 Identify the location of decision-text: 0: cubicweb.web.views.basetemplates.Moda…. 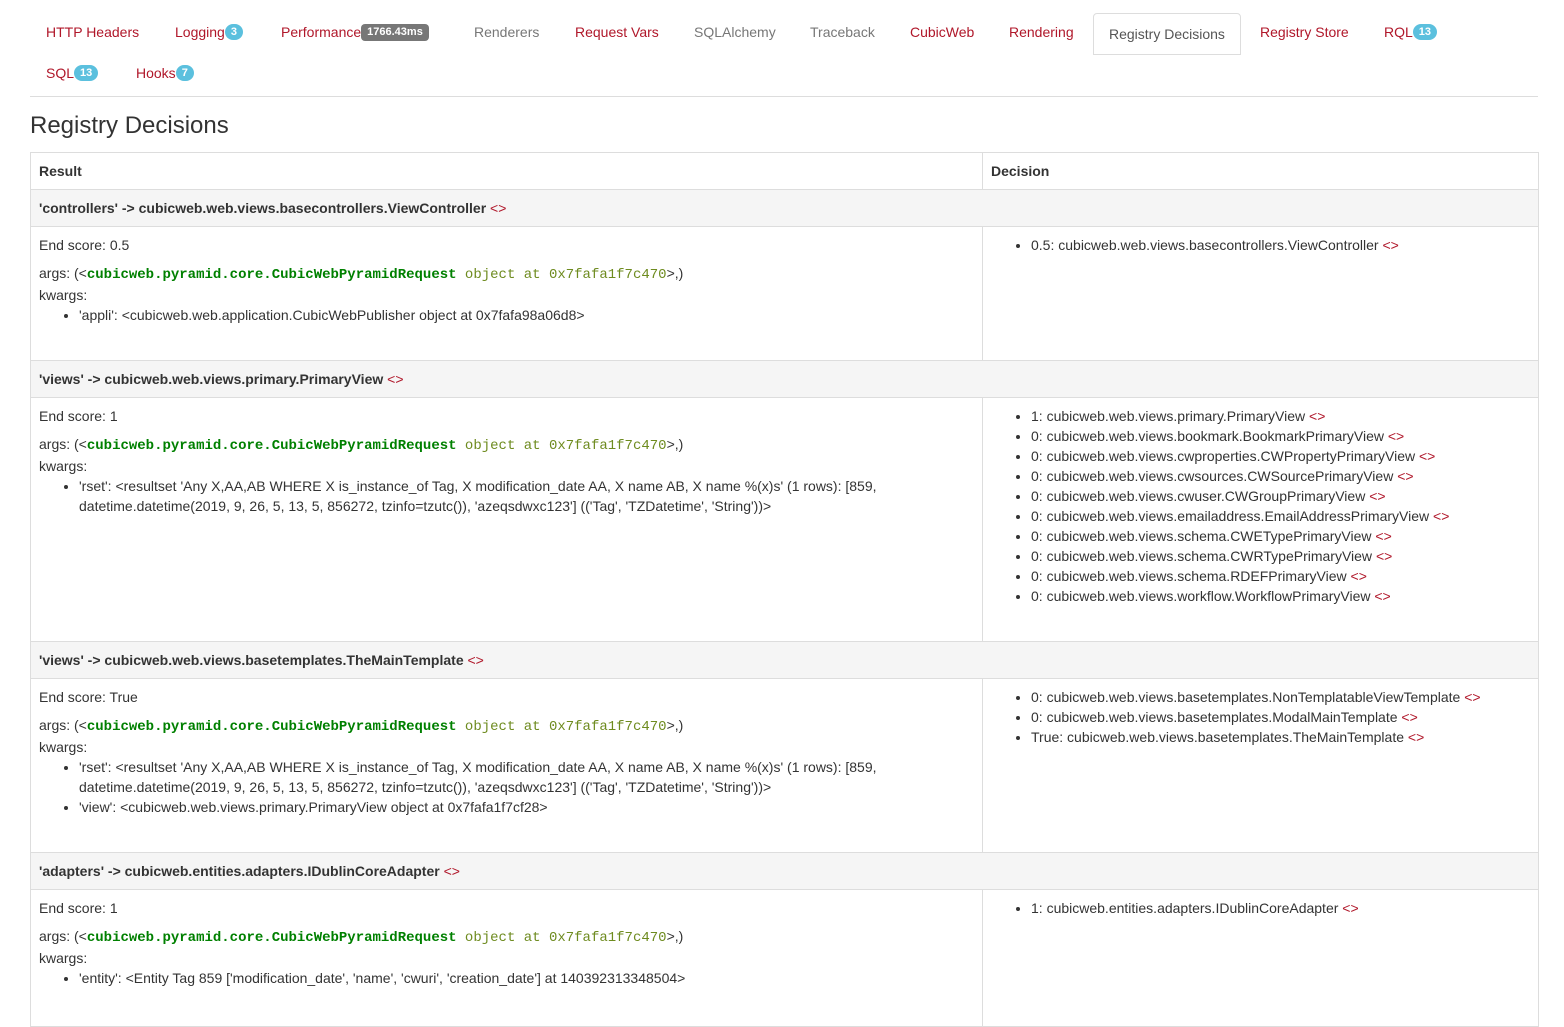
(1214, 717).